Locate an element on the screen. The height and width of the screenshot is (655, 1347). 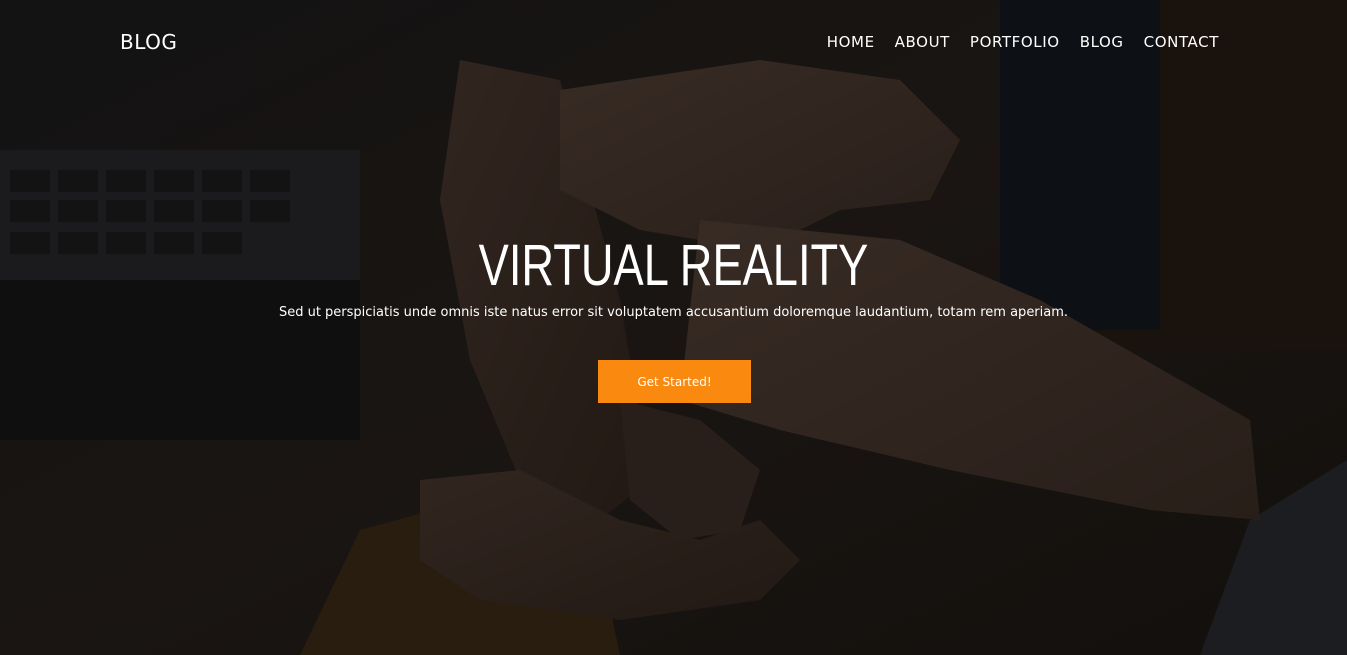
get-started-button: Get Started! is located at coordinates (674, 381).